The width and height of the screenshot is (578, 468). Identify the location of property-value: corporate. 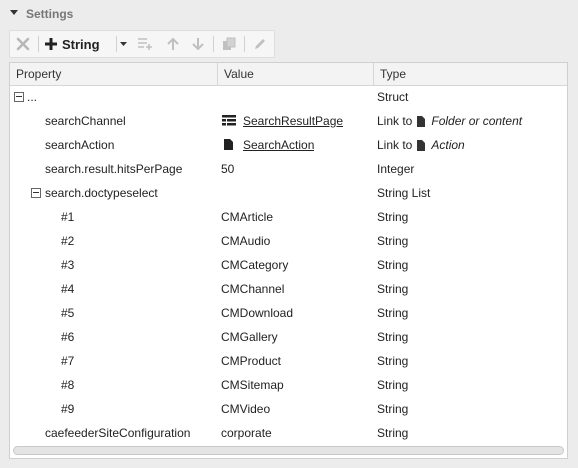
(296, 433).